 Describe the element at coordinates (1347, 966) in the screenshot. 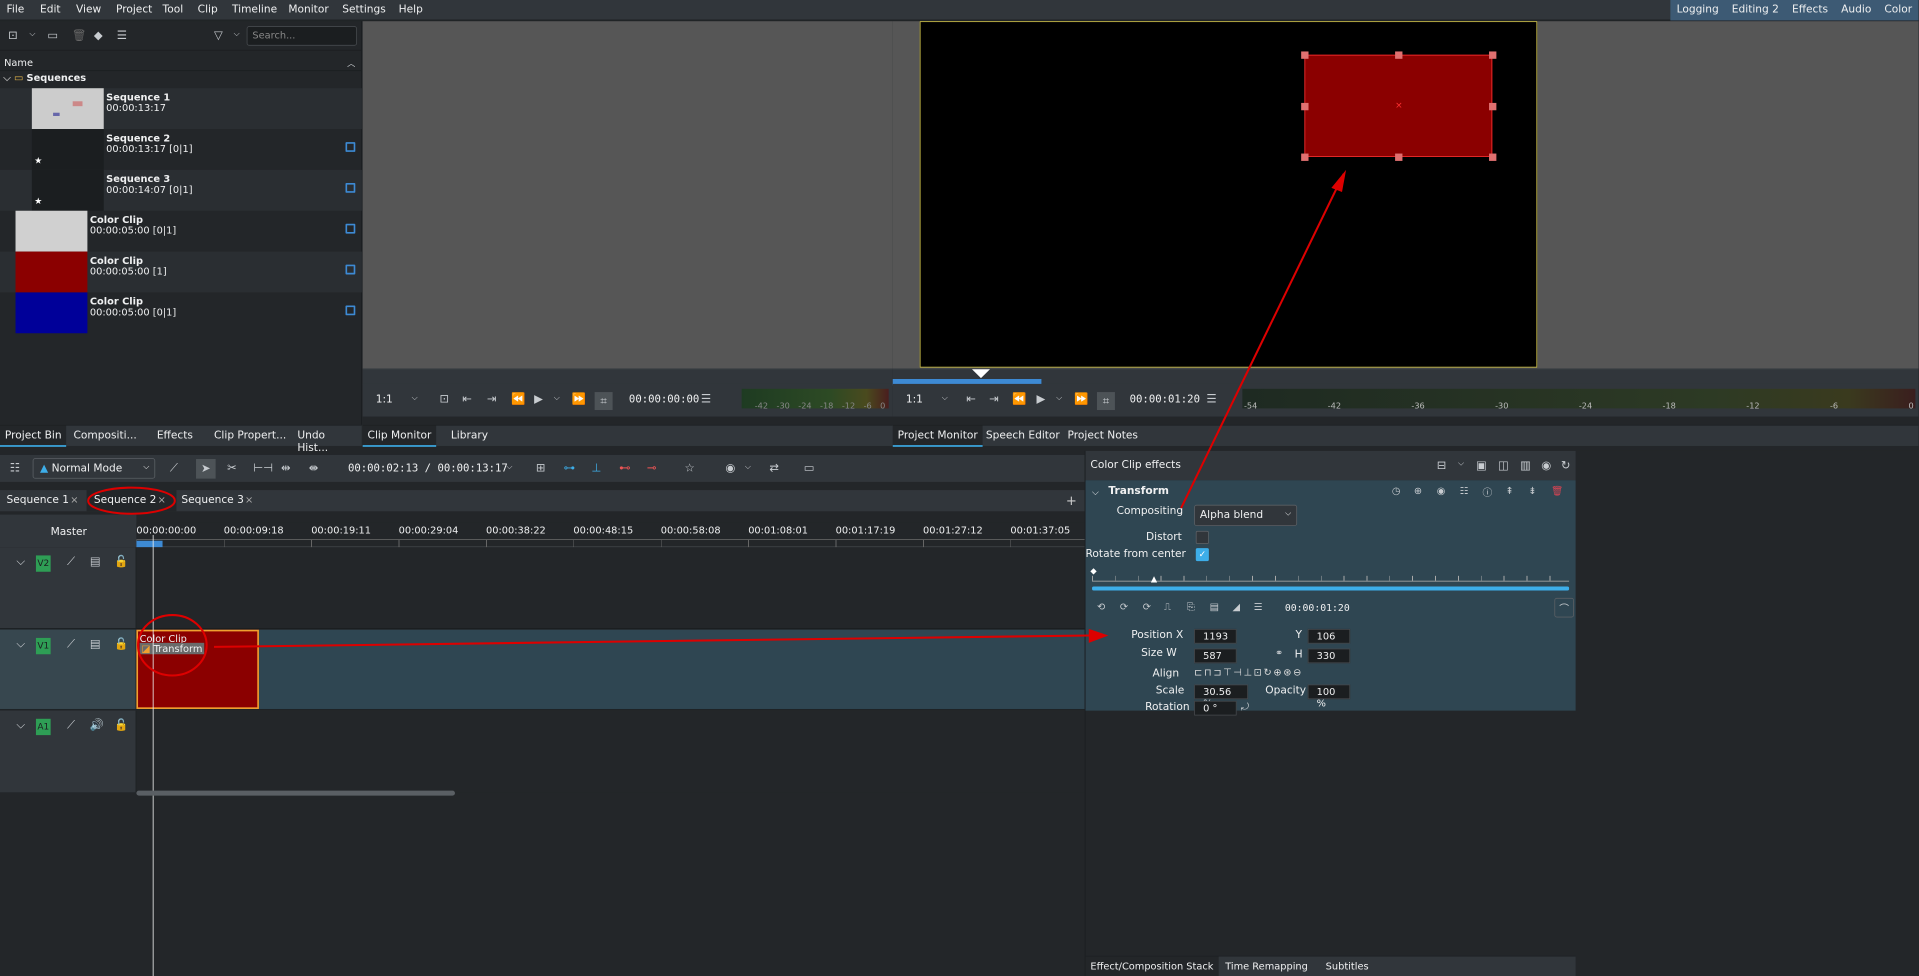

I see `tab-subtitles: Subtitles` at that location.